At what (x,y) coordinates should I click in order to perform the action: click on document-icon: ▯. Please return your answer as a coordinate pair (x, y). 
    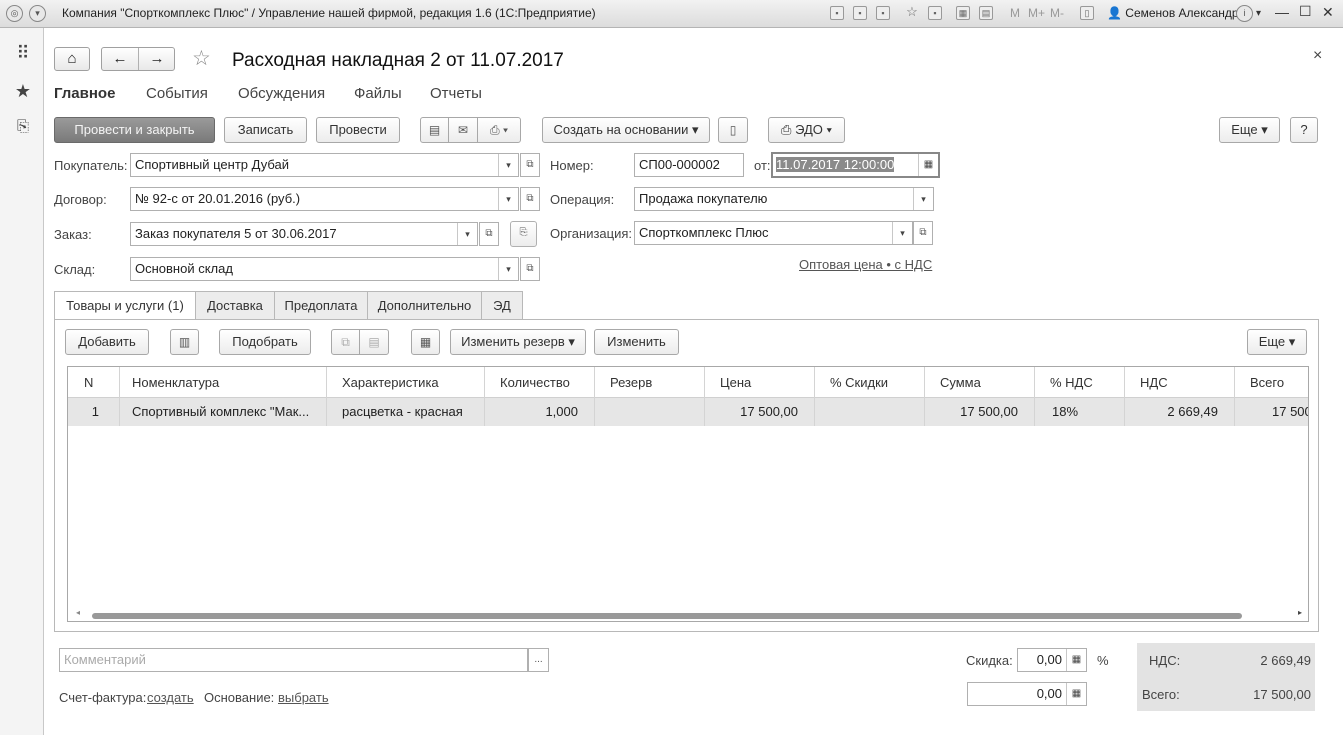
    Looking at the image, I should click on (733, 130).